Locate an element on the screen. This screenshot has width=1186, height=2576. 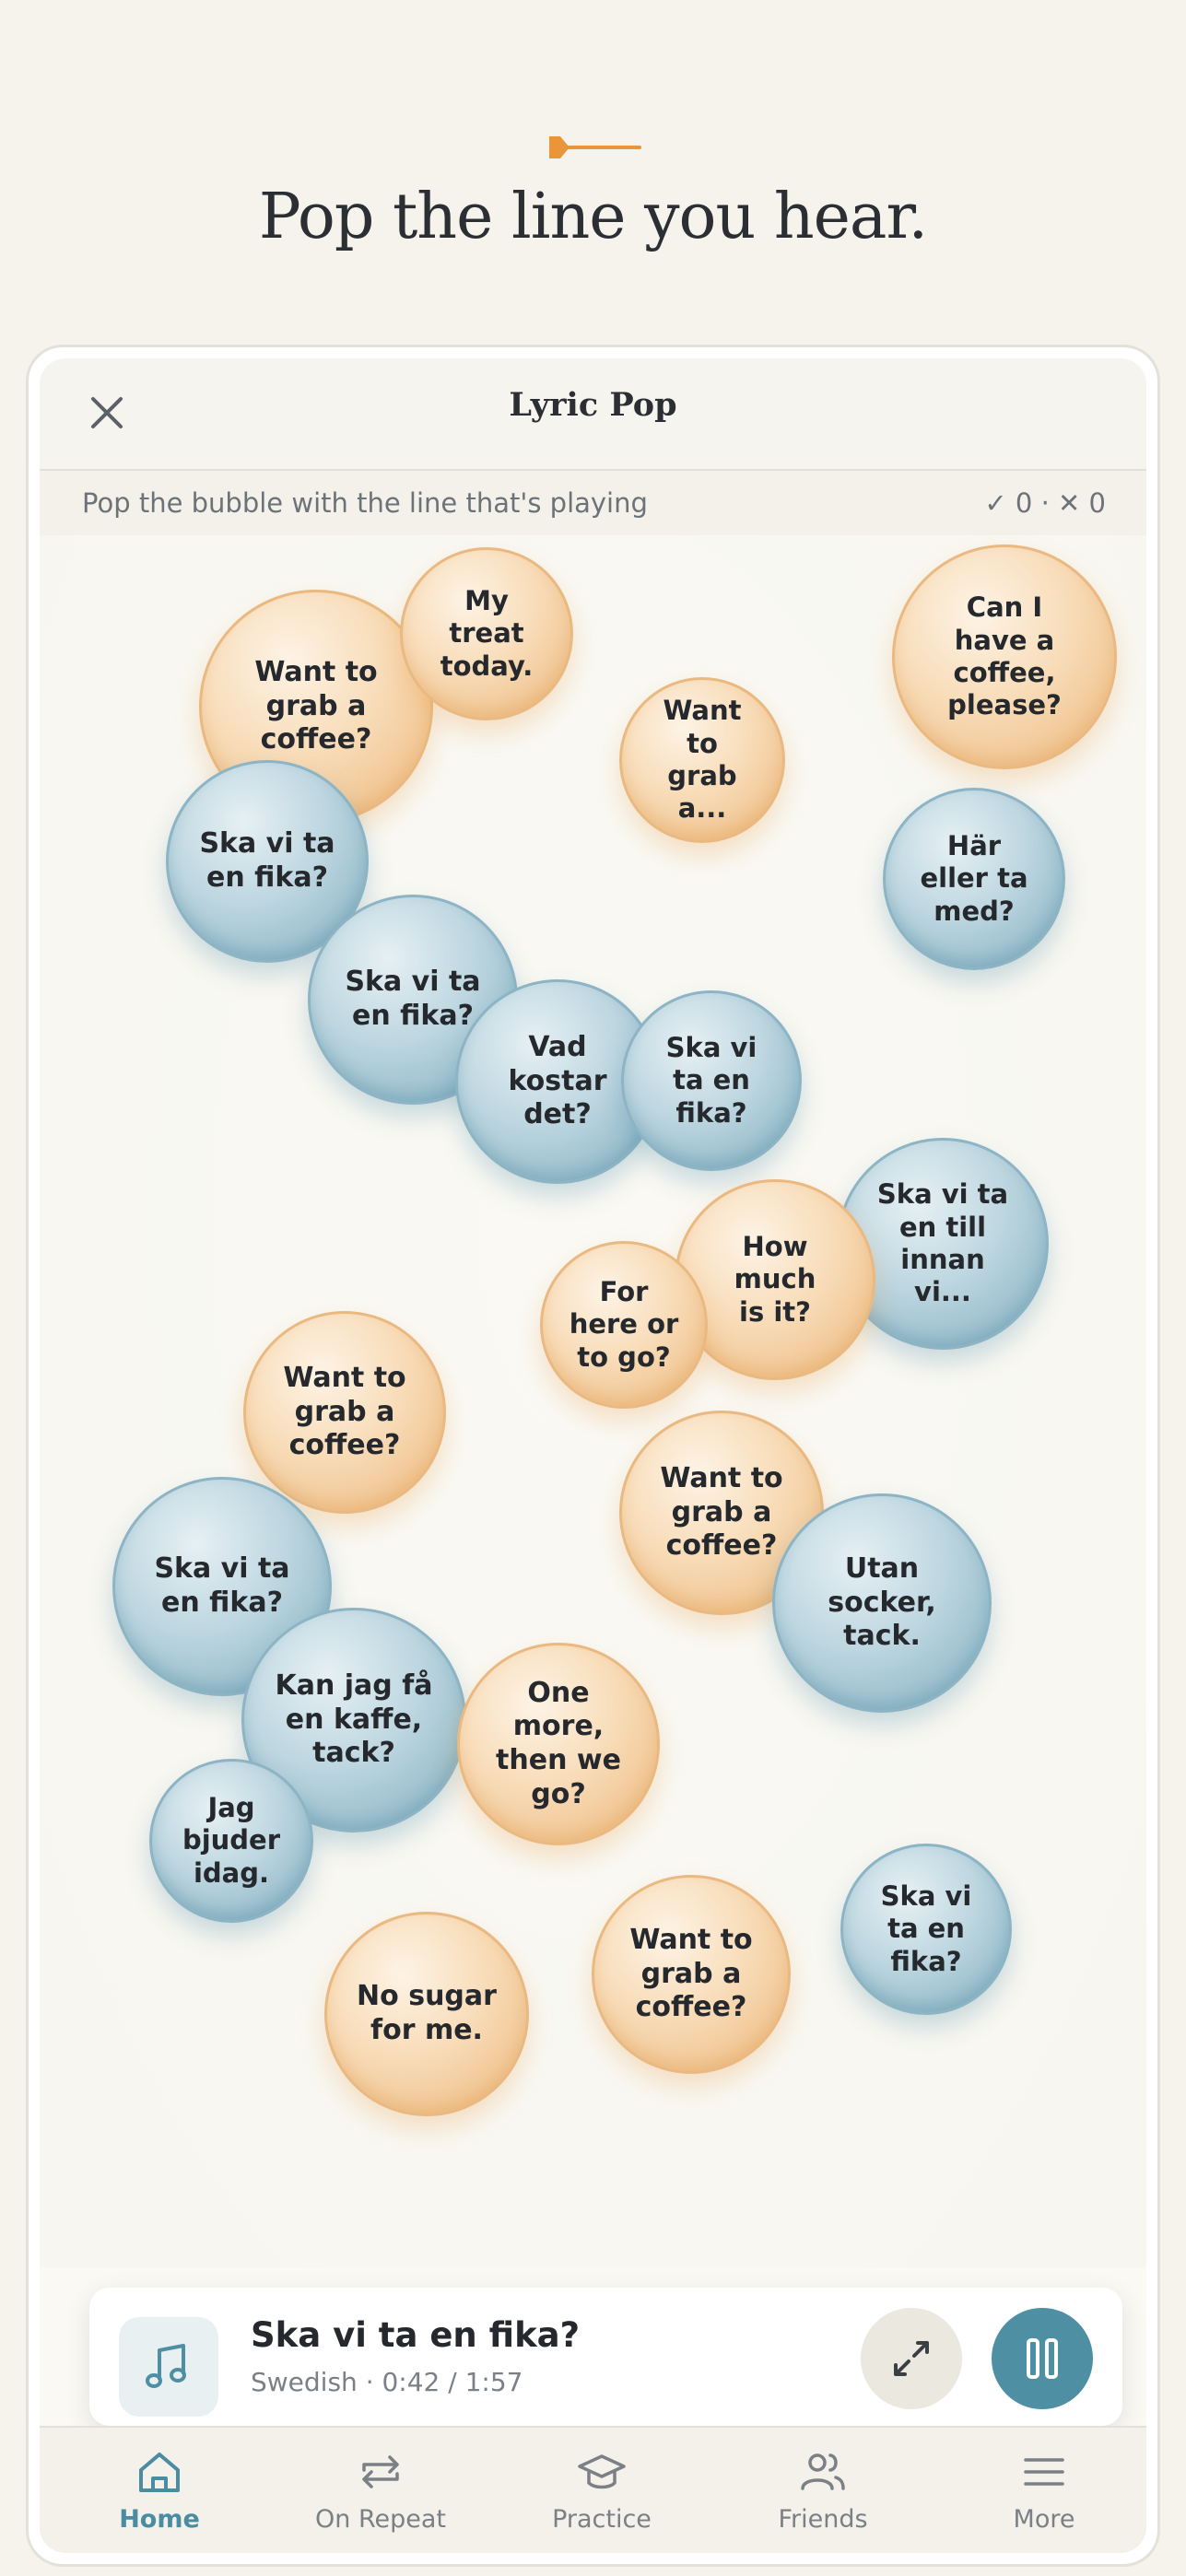
tab-on-repeat: On Repeat is located at coordinates (380, 2489).